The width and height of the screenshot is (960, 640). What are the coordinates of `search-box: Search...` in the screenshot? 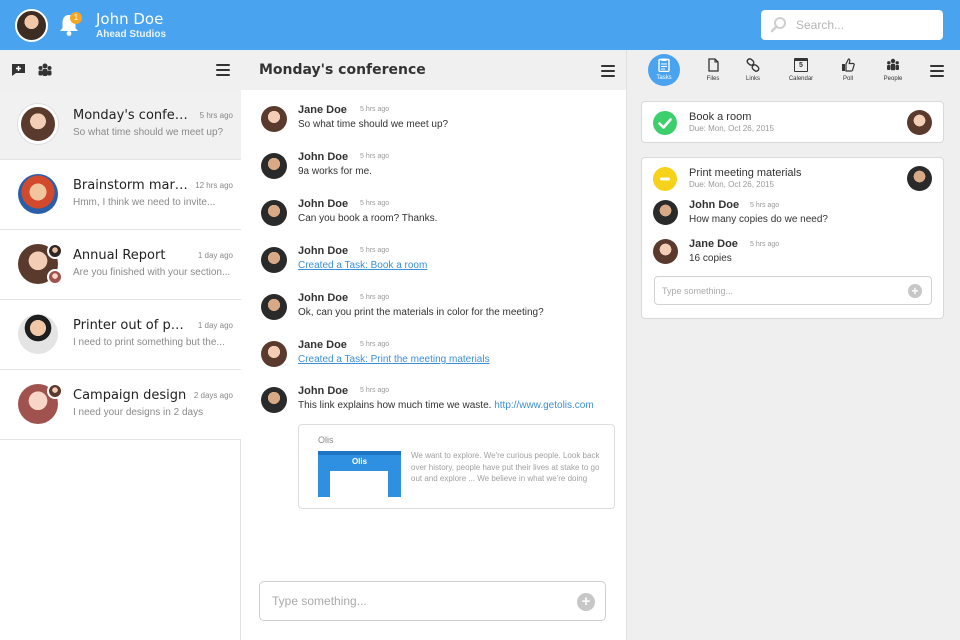 It's located at (852, 25).